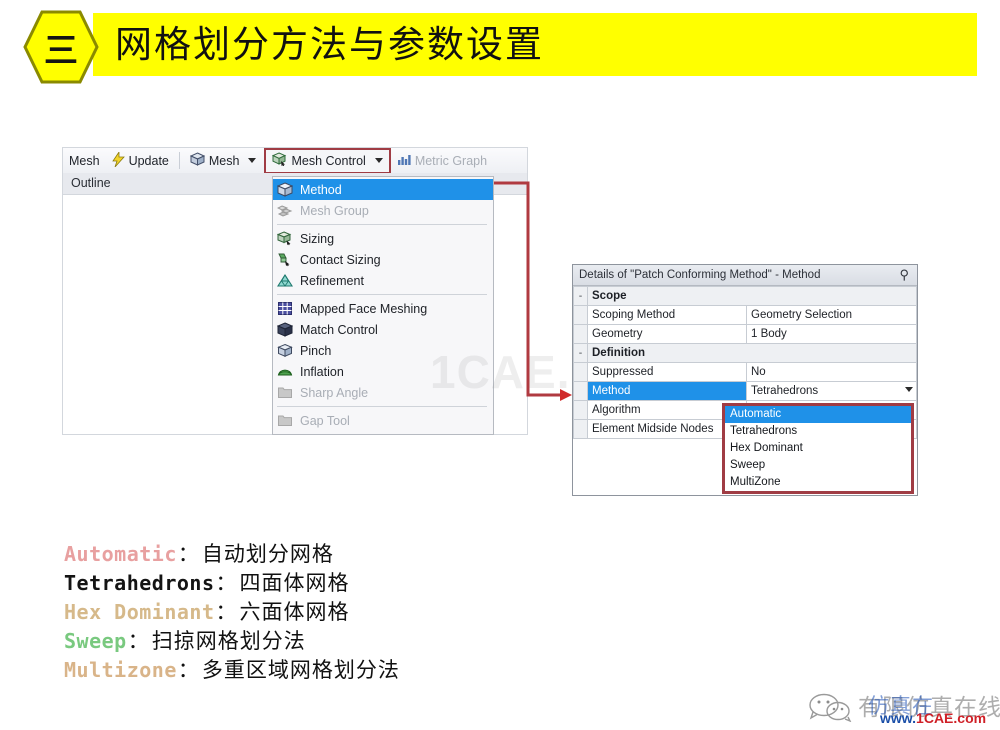  I want to click on menu-item-sizing: Sizing, so click(383, 238).